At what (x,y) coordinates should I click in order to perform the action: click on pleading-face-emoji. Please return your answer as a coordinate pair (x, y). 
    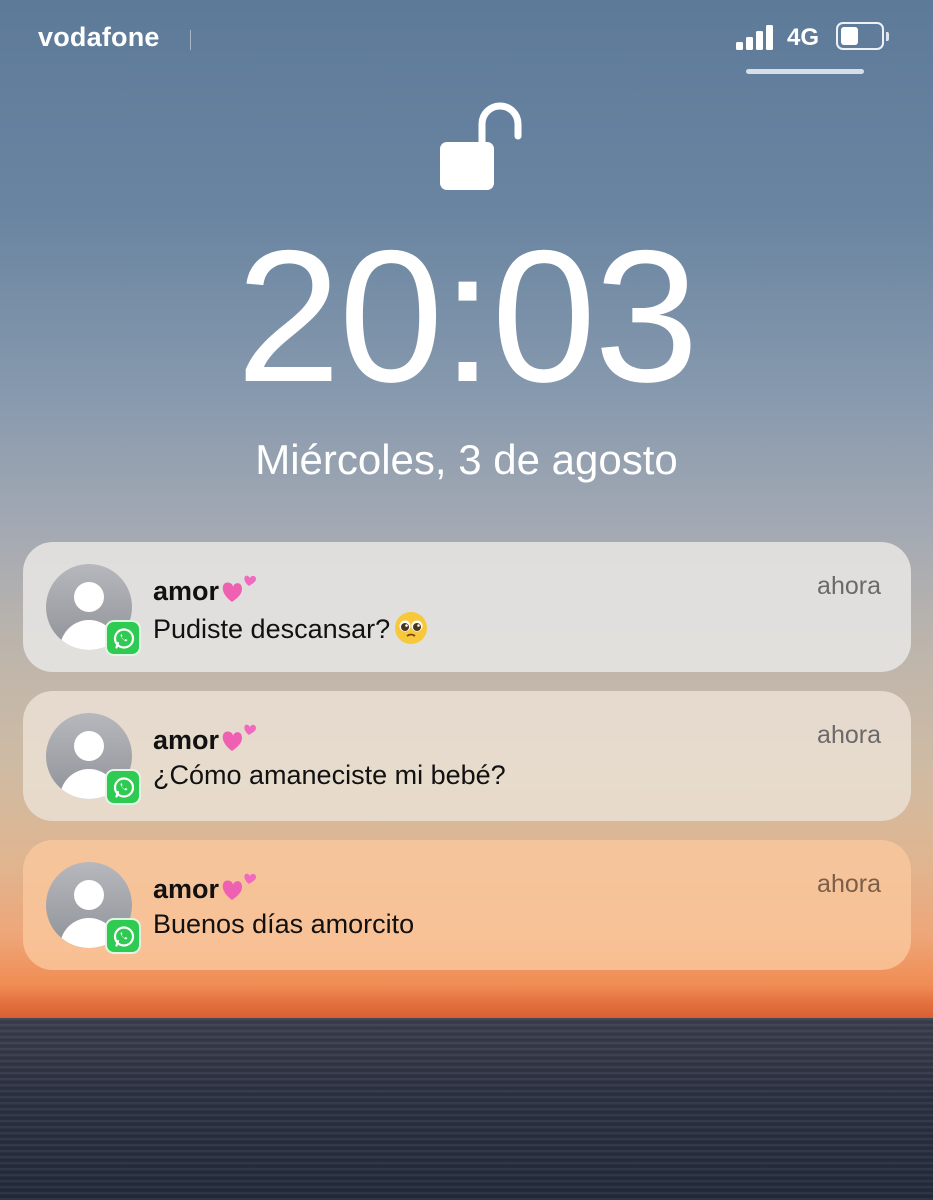
    Looking at the image, I should click on (411, 628).